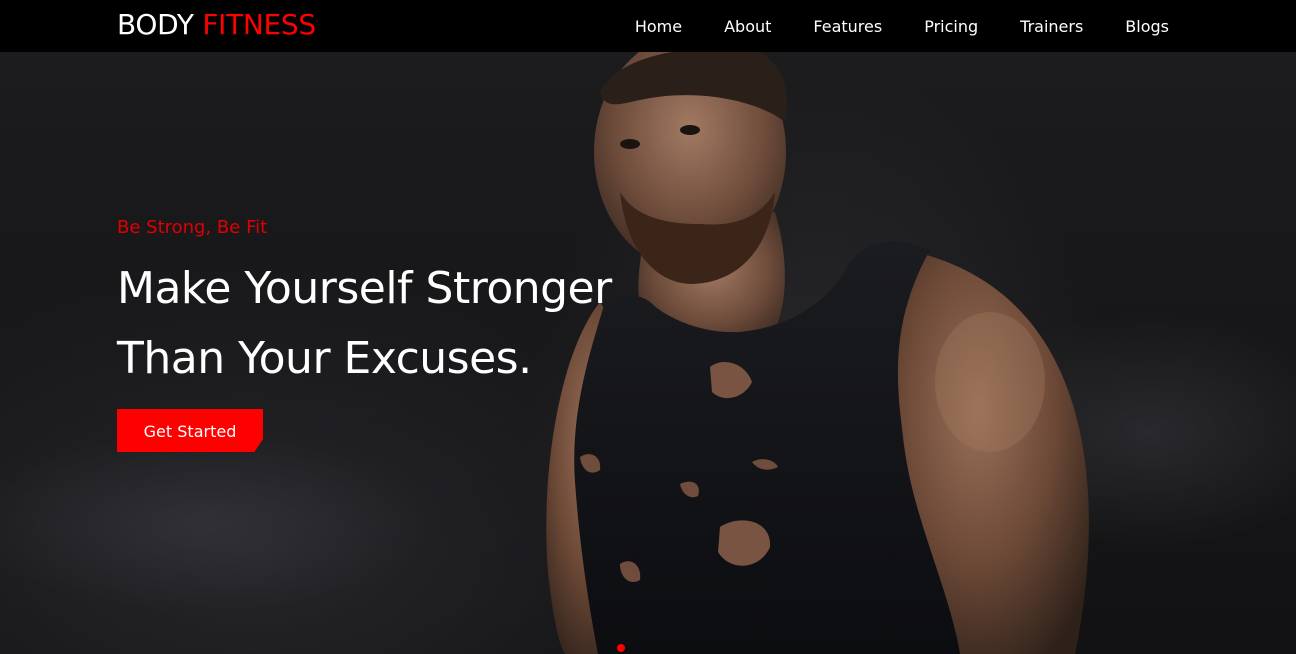 This screenshot has width=1296, height=654. I want to click on nav-link-trainers: Trainers, so click(1051, 26).